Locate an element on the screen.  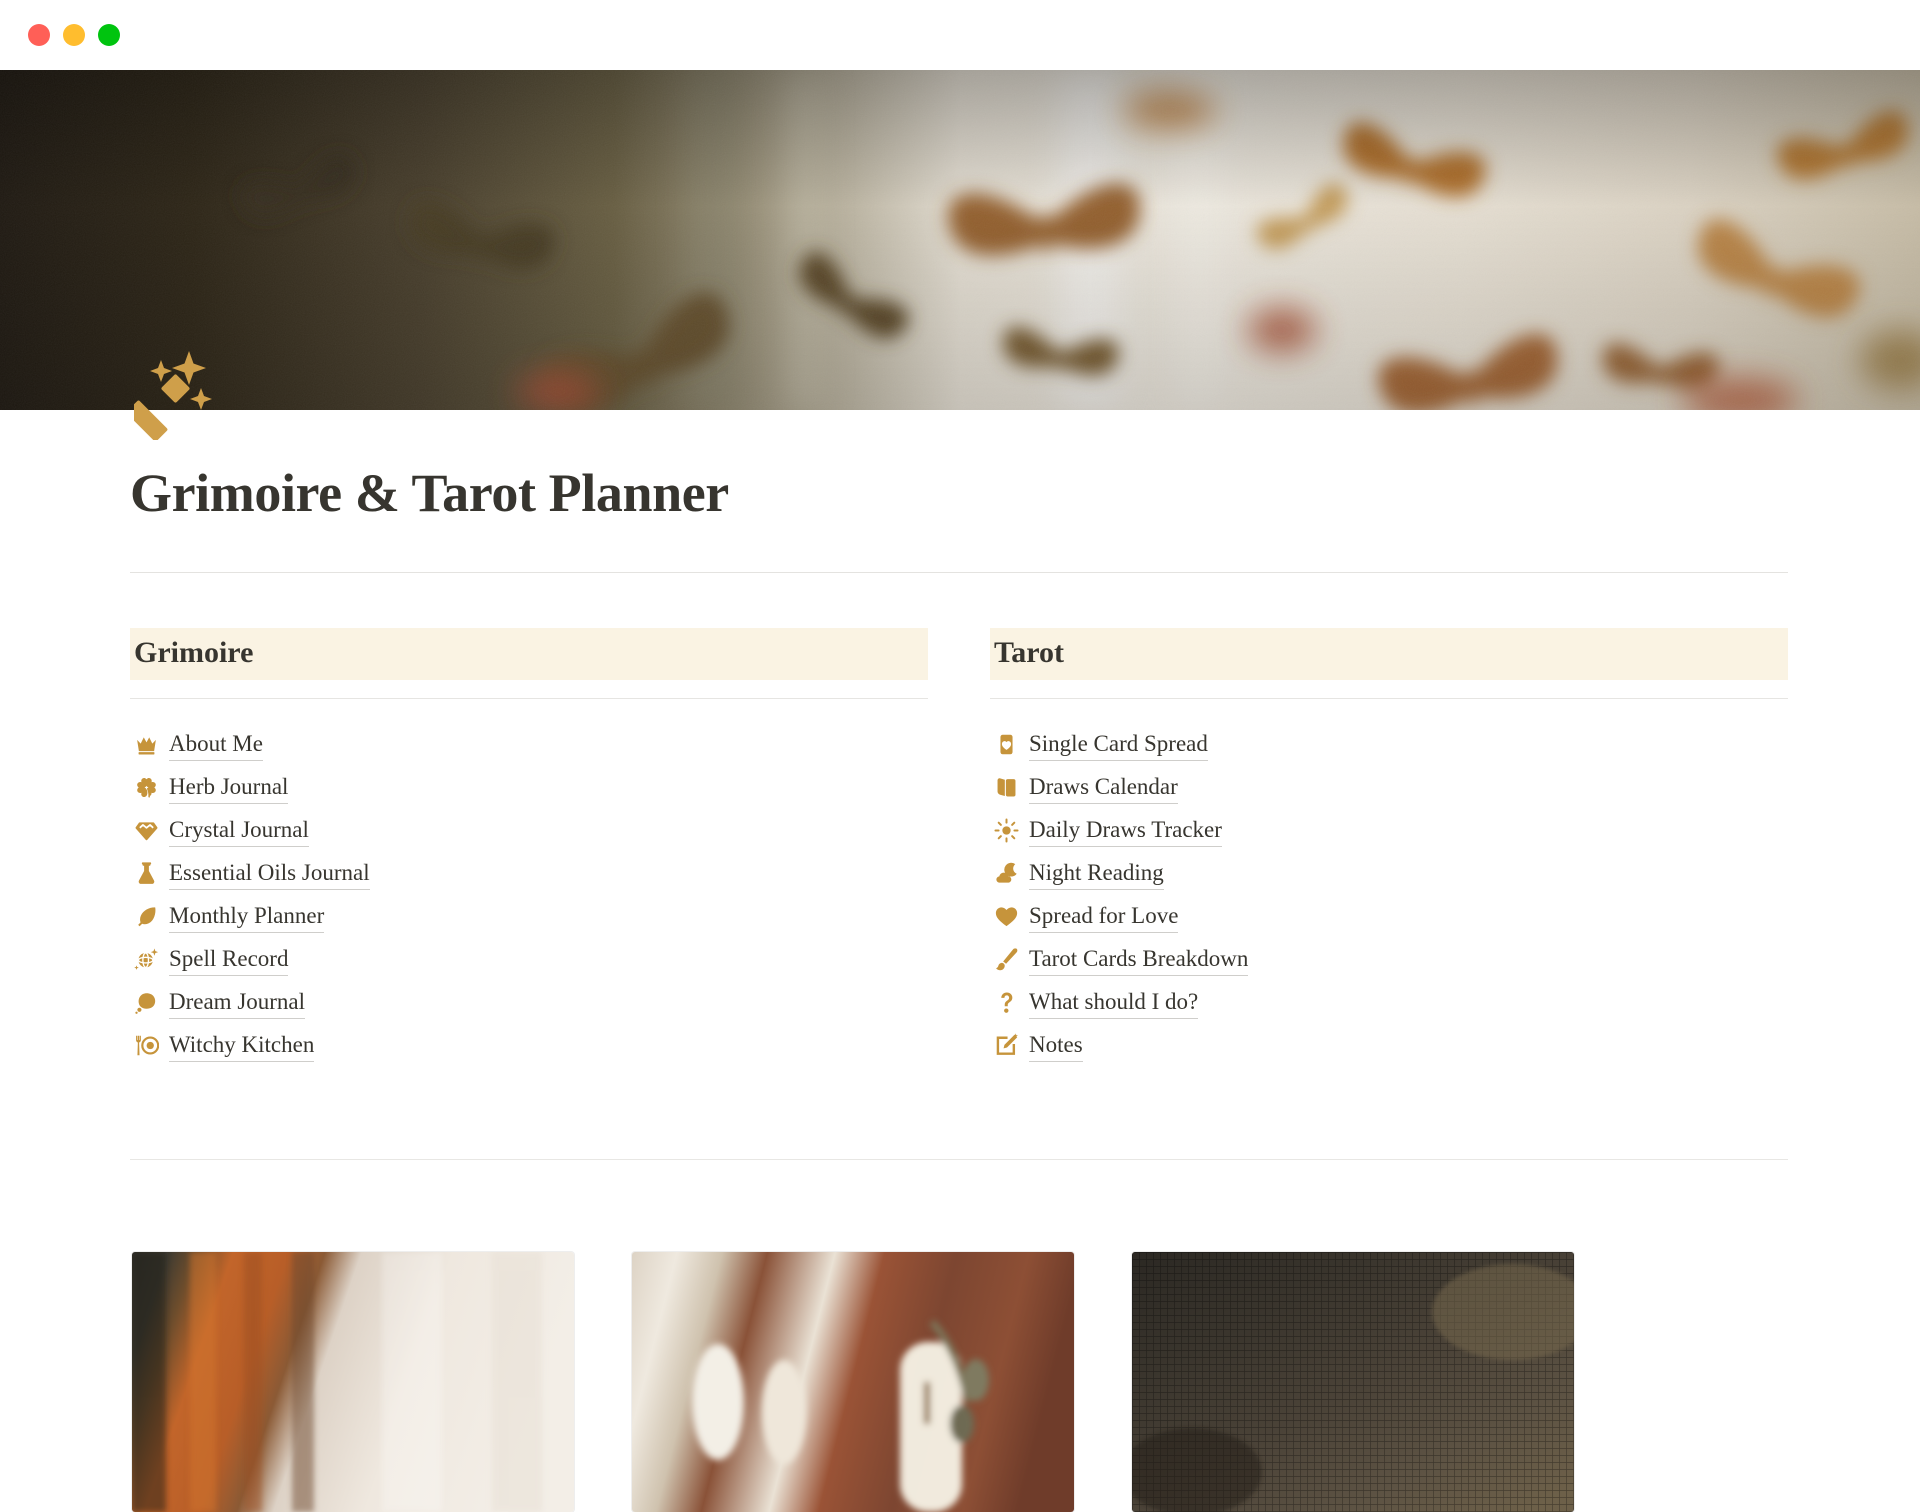
card-stack-icon is located at coordinates (1006, 787).